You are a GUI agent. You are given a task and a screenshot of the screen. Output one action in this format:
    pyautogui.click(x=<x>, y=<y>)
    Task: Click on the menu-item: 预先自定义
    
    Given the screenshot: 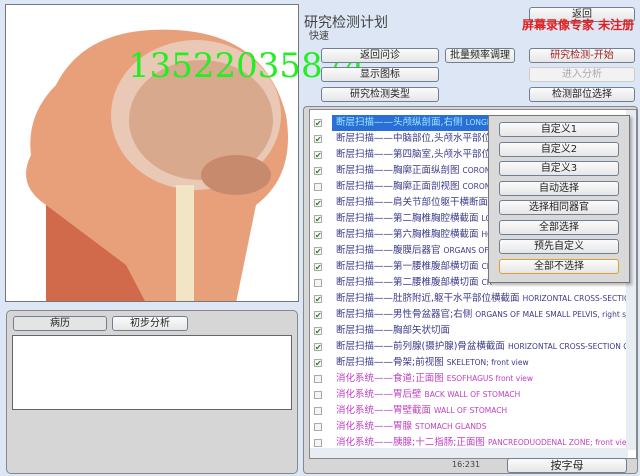 What is the action you would take?
    pyautogui.click(x=559, y=246)
    